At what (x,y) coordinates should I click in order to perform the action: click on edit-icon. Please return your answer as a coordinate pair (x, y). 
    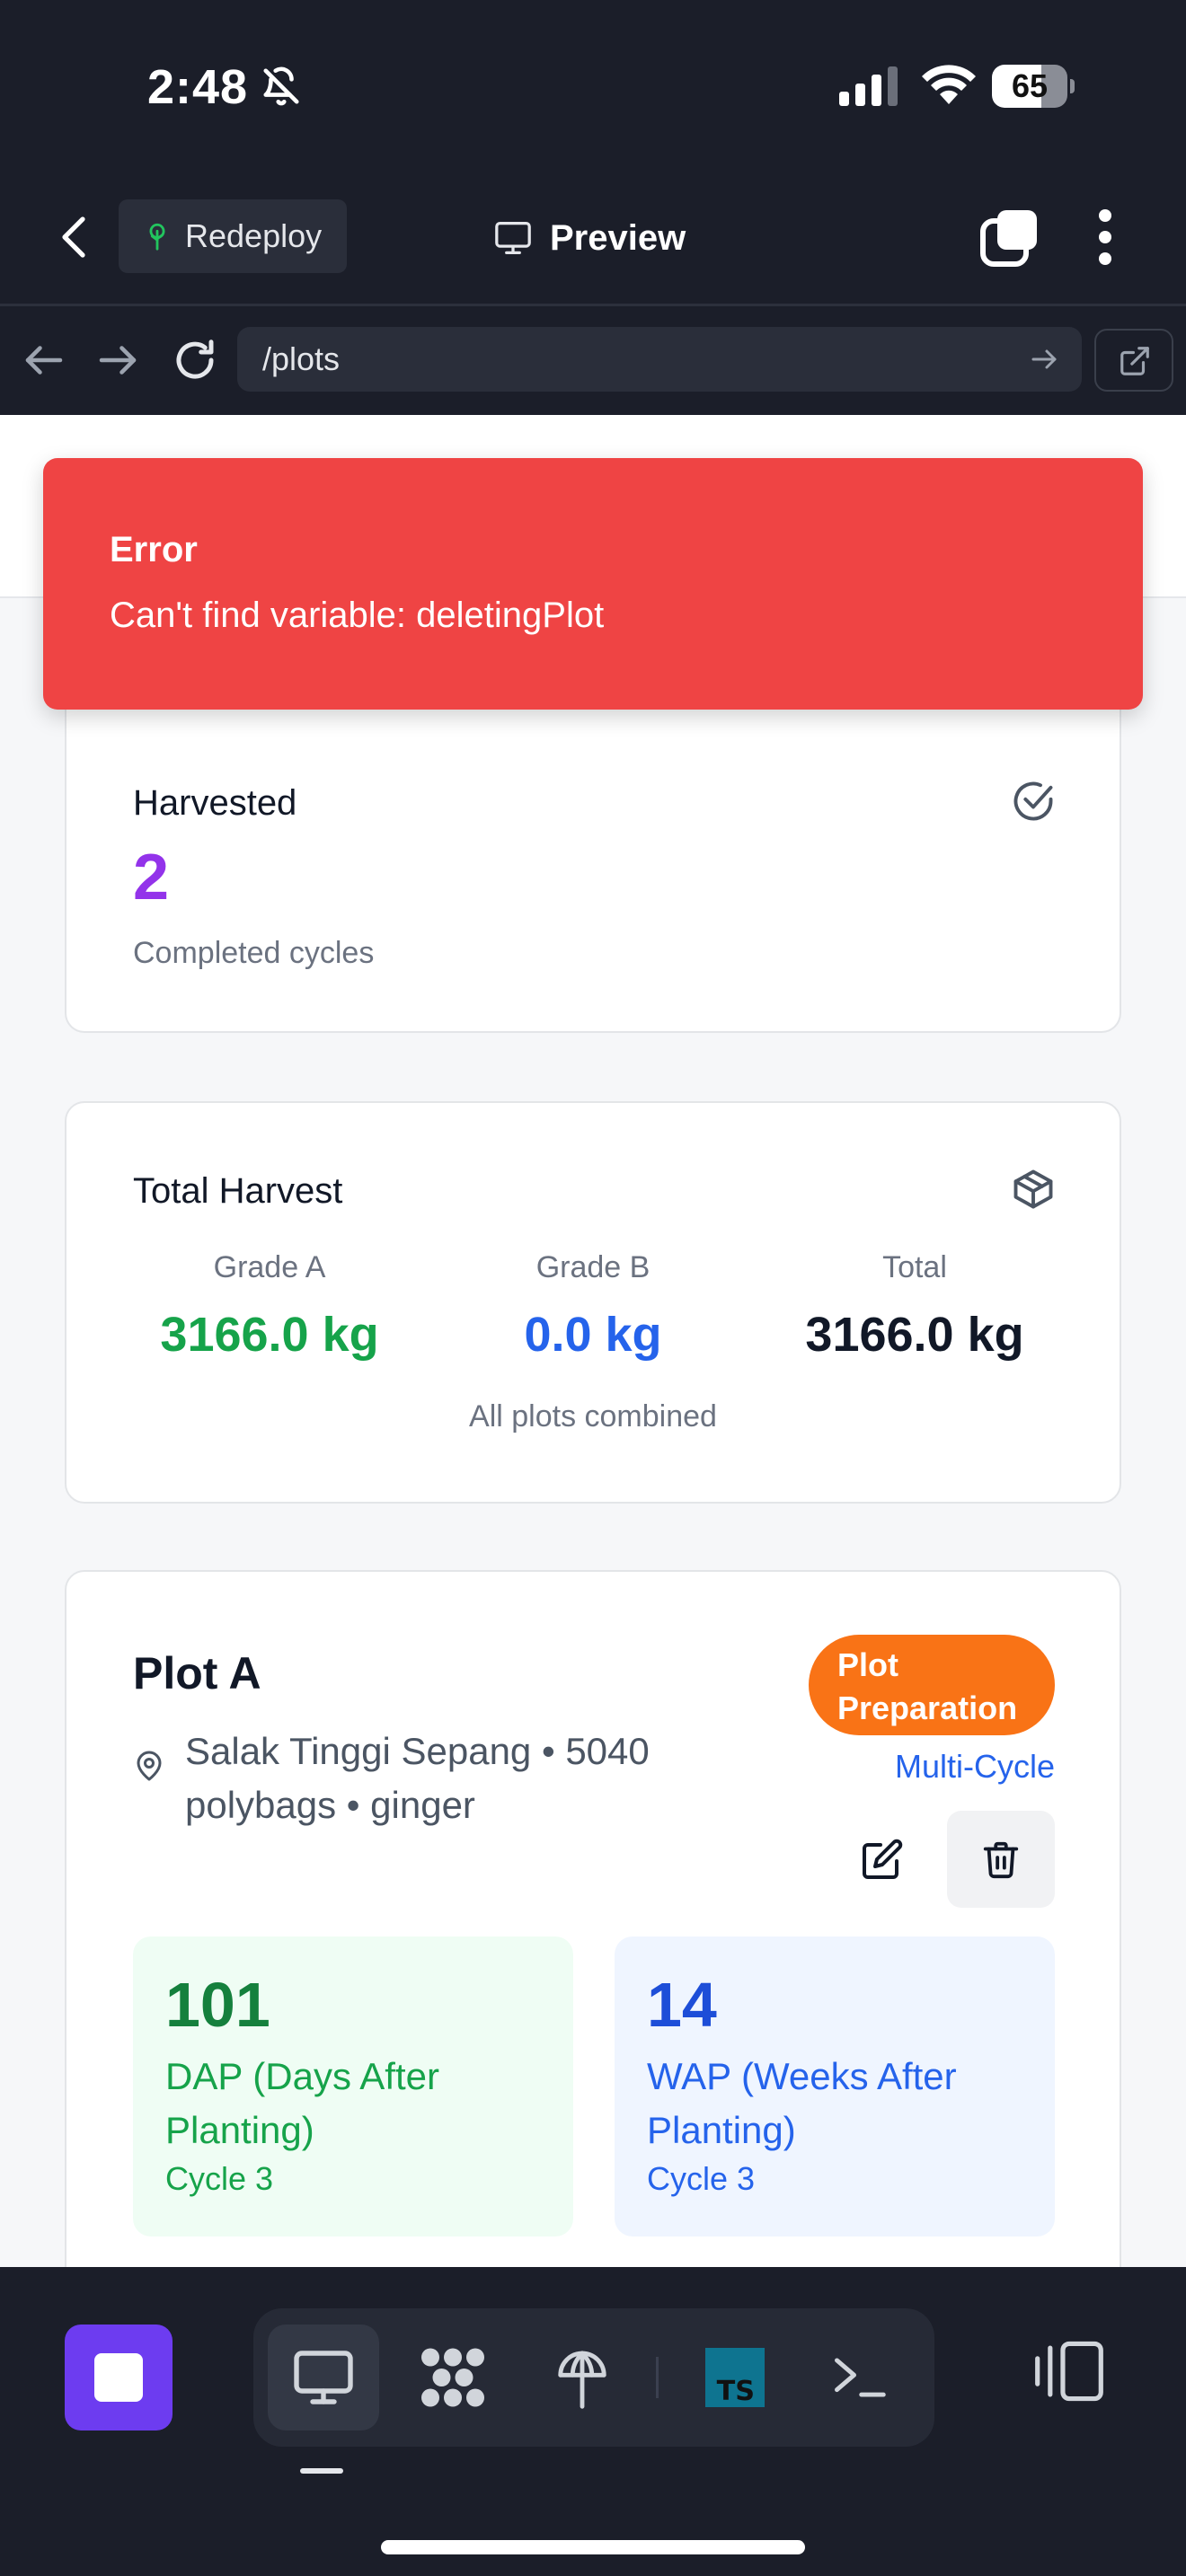
    Looking at the image, I should click on (883, 1859).